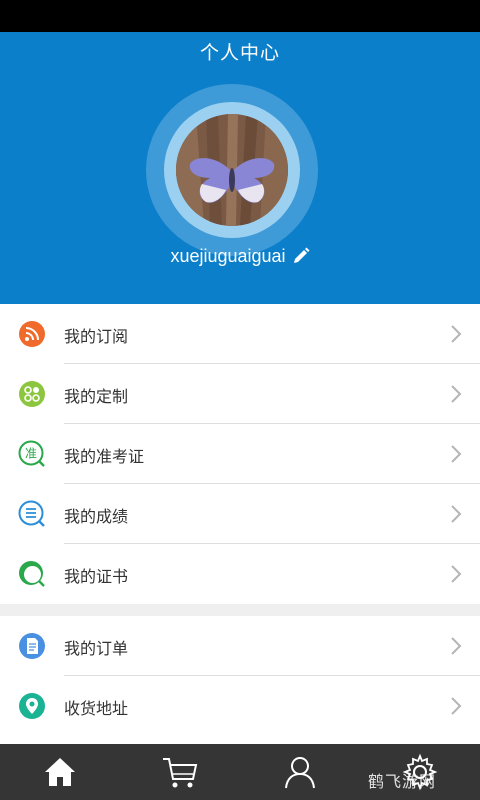 The height and width of the screenshot is (800, 480). Describe the element at coordinates (240, 706) in the screenshot. I see `menu-item-shipping-address: 收货地址` at that location.